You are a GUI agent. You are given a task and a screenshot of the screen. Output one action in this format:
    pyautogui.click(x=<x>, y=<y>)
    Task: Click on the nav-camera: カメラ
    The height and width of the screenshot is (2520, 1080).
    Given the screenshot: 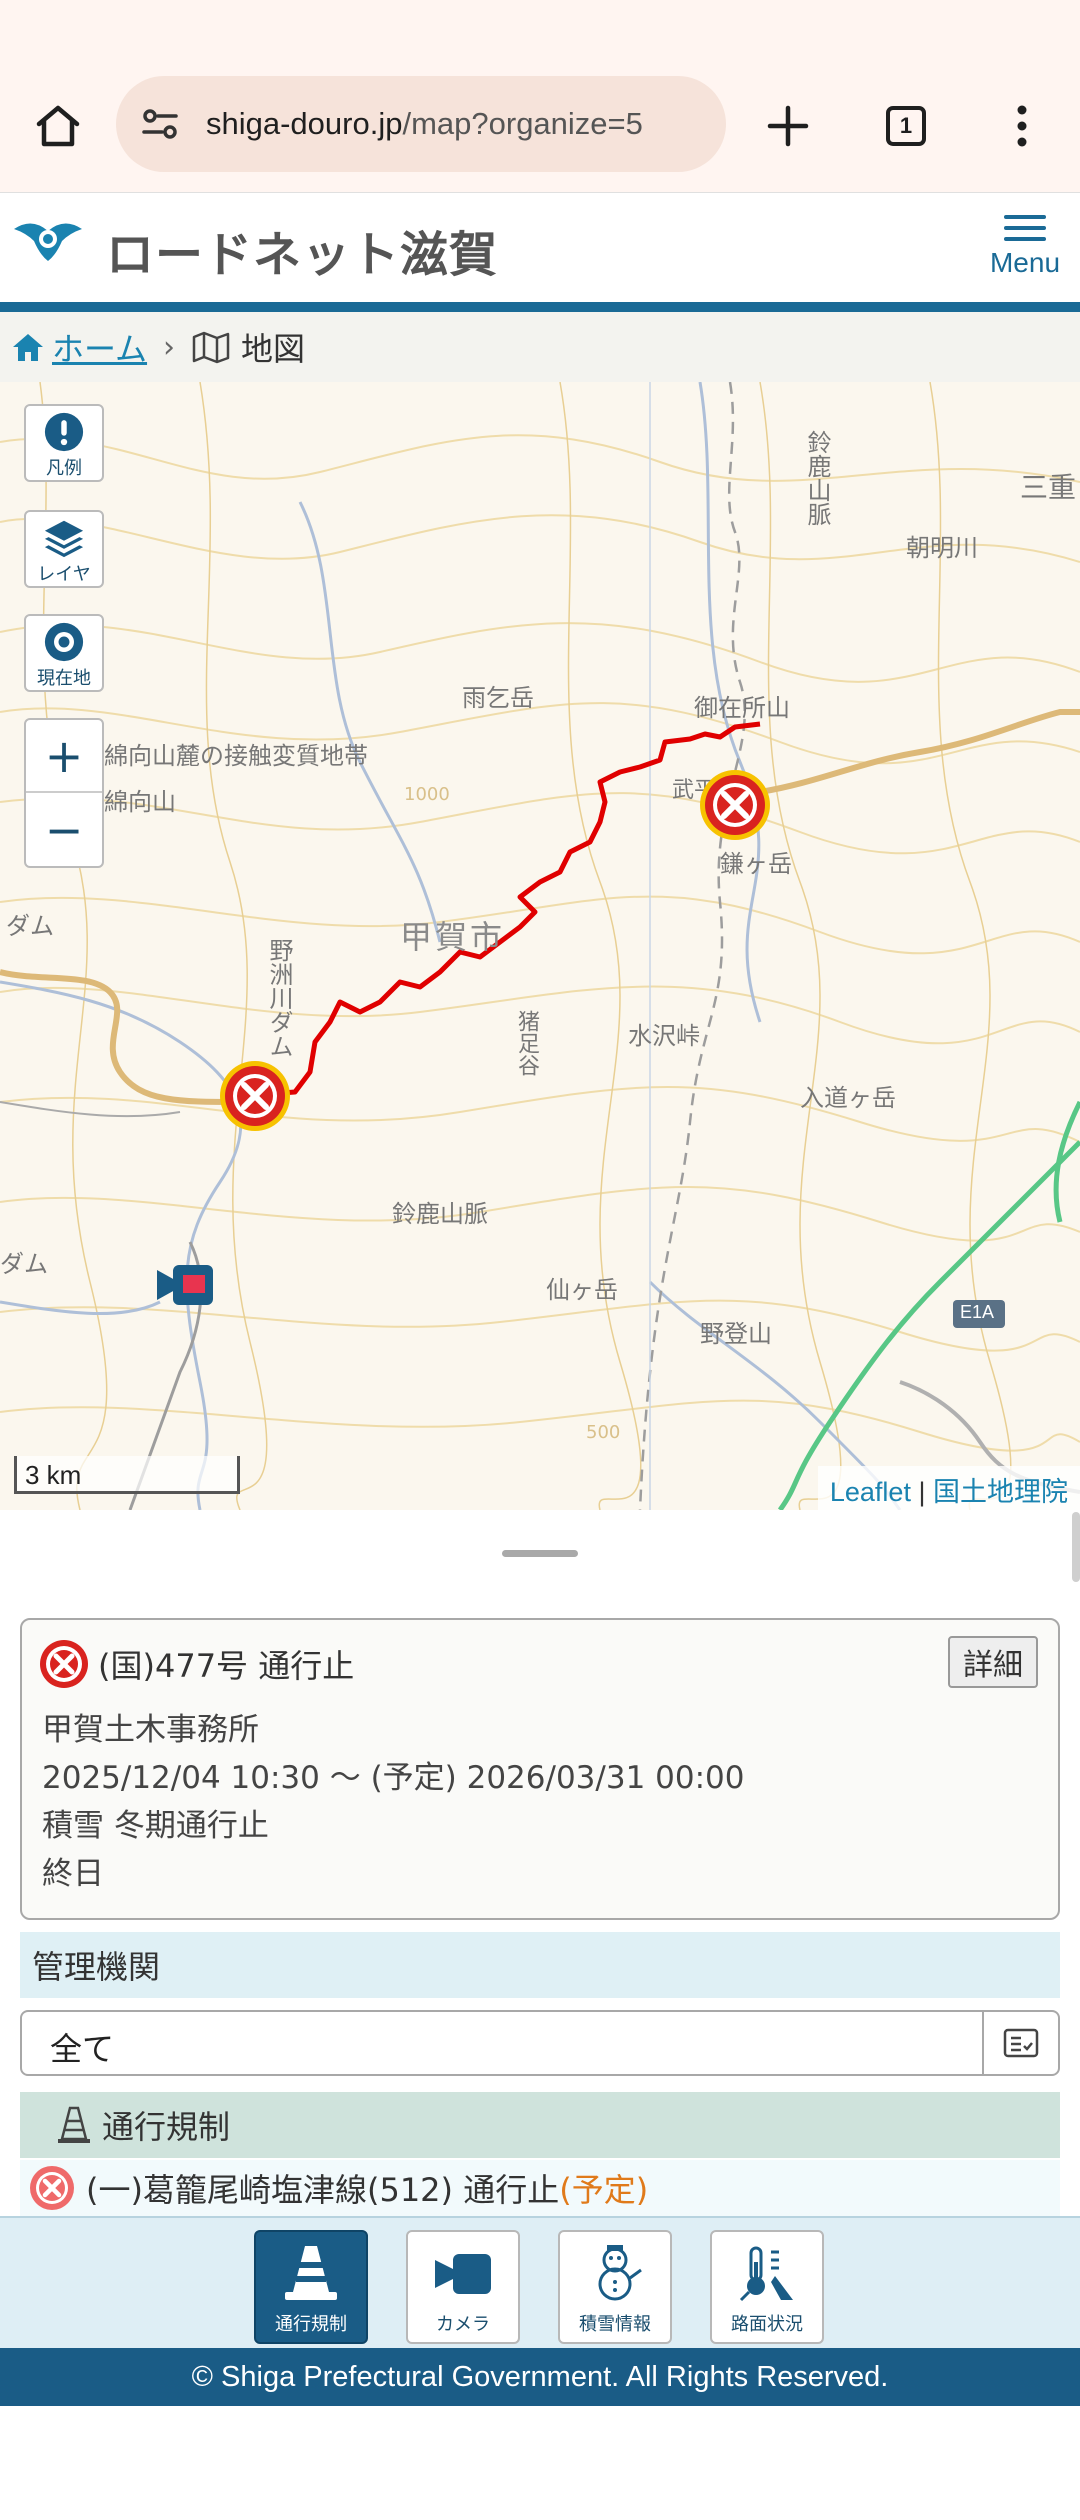 What is the action you would take?
    pyautogui.click(x=463, y=2287)
    